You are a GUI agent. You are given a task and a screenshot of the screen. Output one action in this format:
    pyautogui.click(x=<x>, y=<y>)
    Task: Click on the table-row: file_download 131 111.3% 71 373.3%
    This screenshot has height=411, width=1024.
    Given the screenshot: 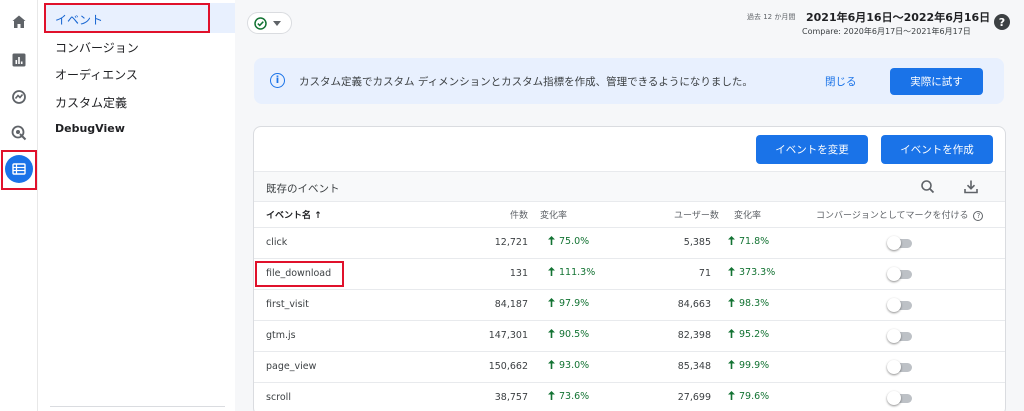 What is the action you would take?
    pyautogui.click(x=629, y=273)
    